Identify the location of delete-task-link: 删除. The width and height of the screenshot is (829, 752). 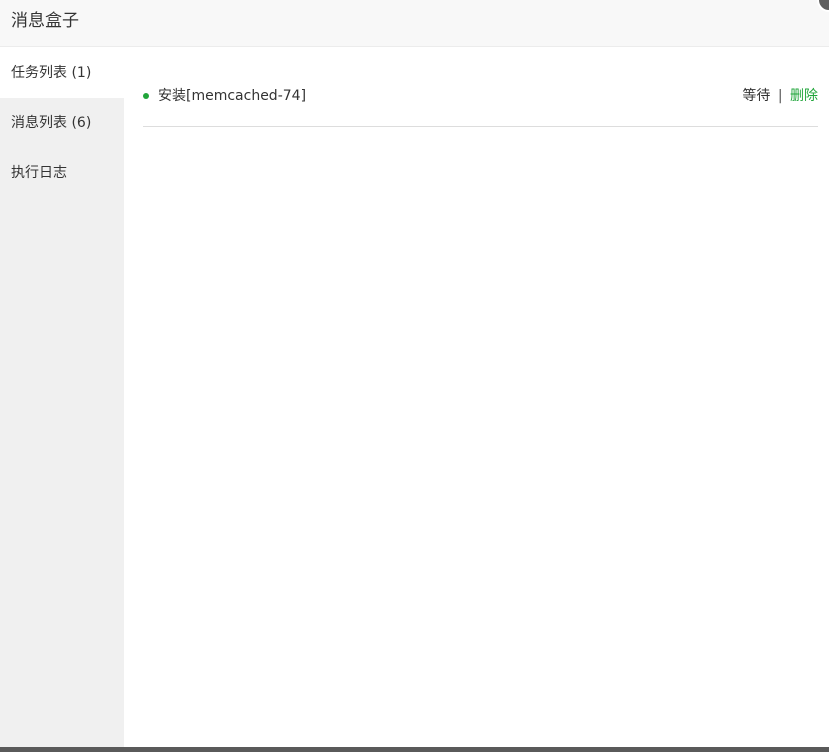
(804, 96).